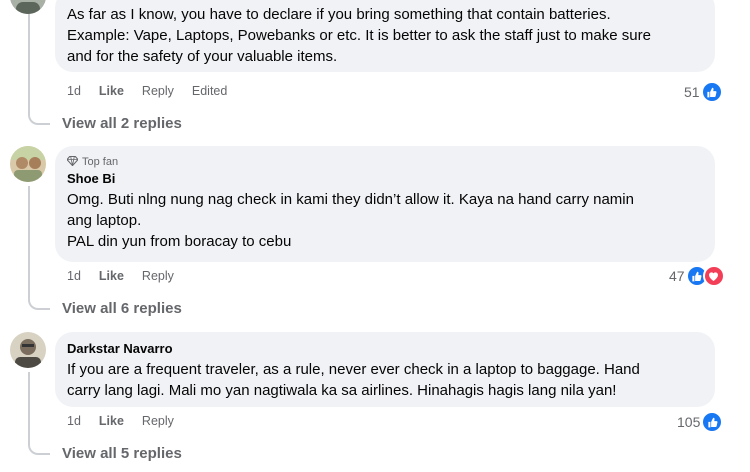 The height and width of the screenshot is (472, 750). I want to click on comment-actions: 1d Like Reply Edited, so click(147, 91).